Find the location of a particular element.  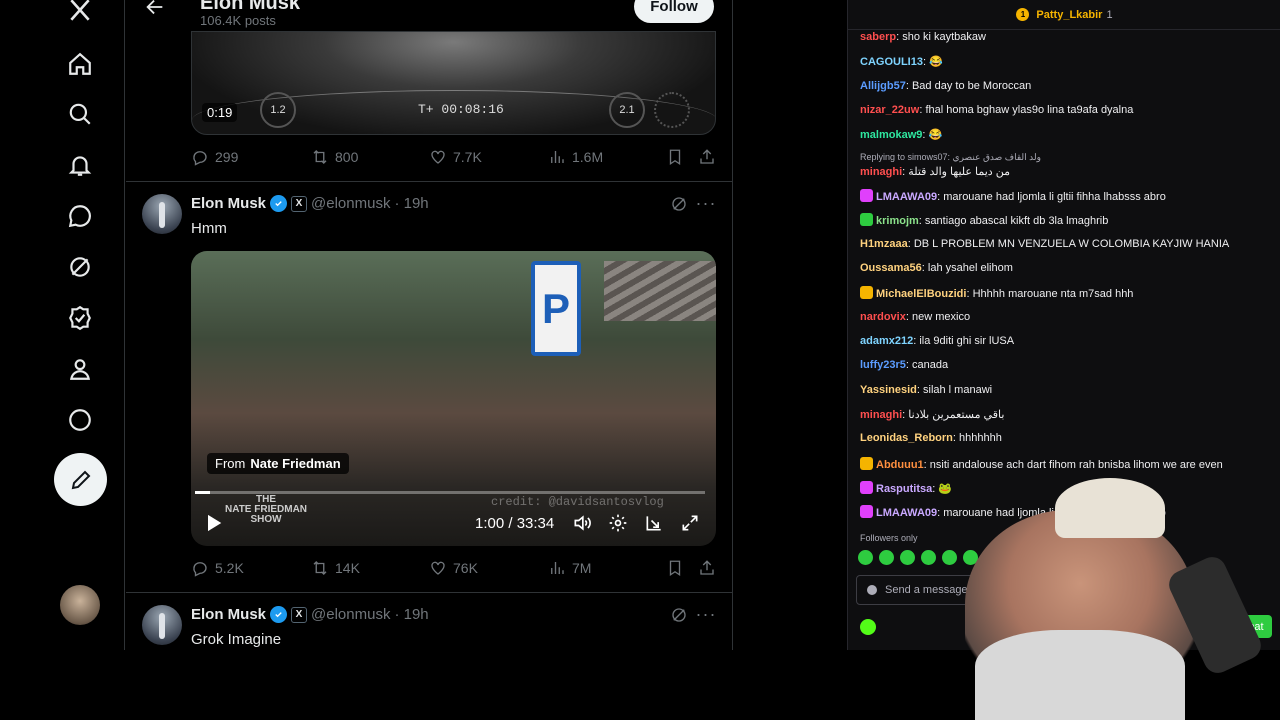

kick-logo-icon is located at coordinates (868, 627).